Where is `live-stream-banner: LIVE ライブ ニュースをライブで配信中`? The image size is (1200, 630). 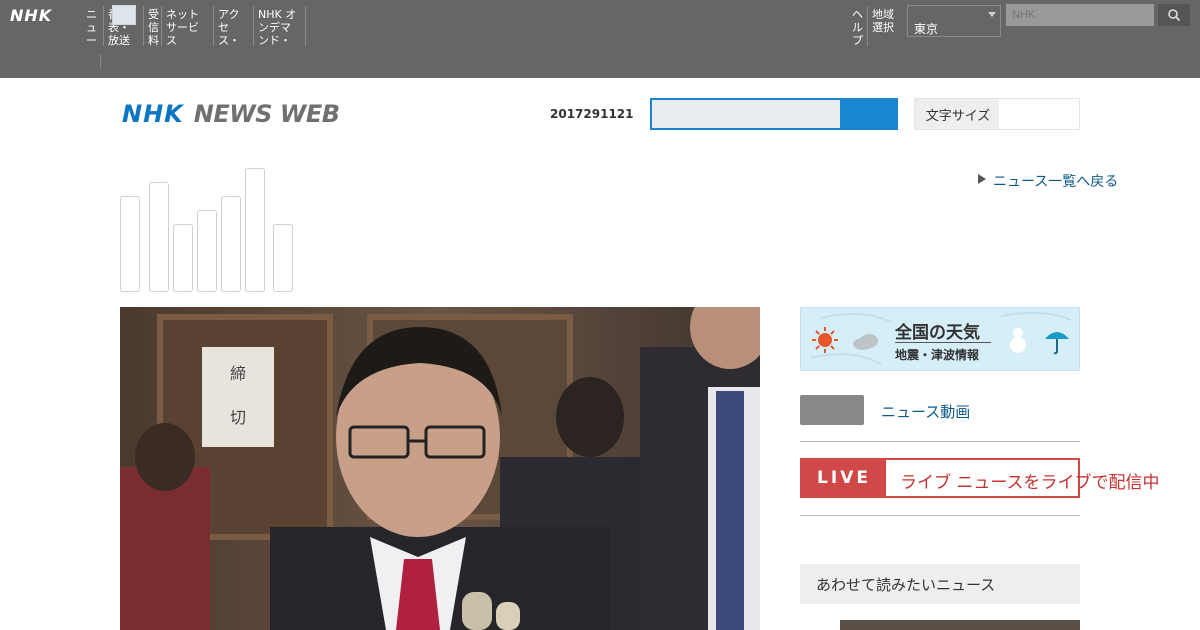 live-stream-banner: LIVE ライブ ニュースをライブで配信中 is located at coordinates (980, 478).